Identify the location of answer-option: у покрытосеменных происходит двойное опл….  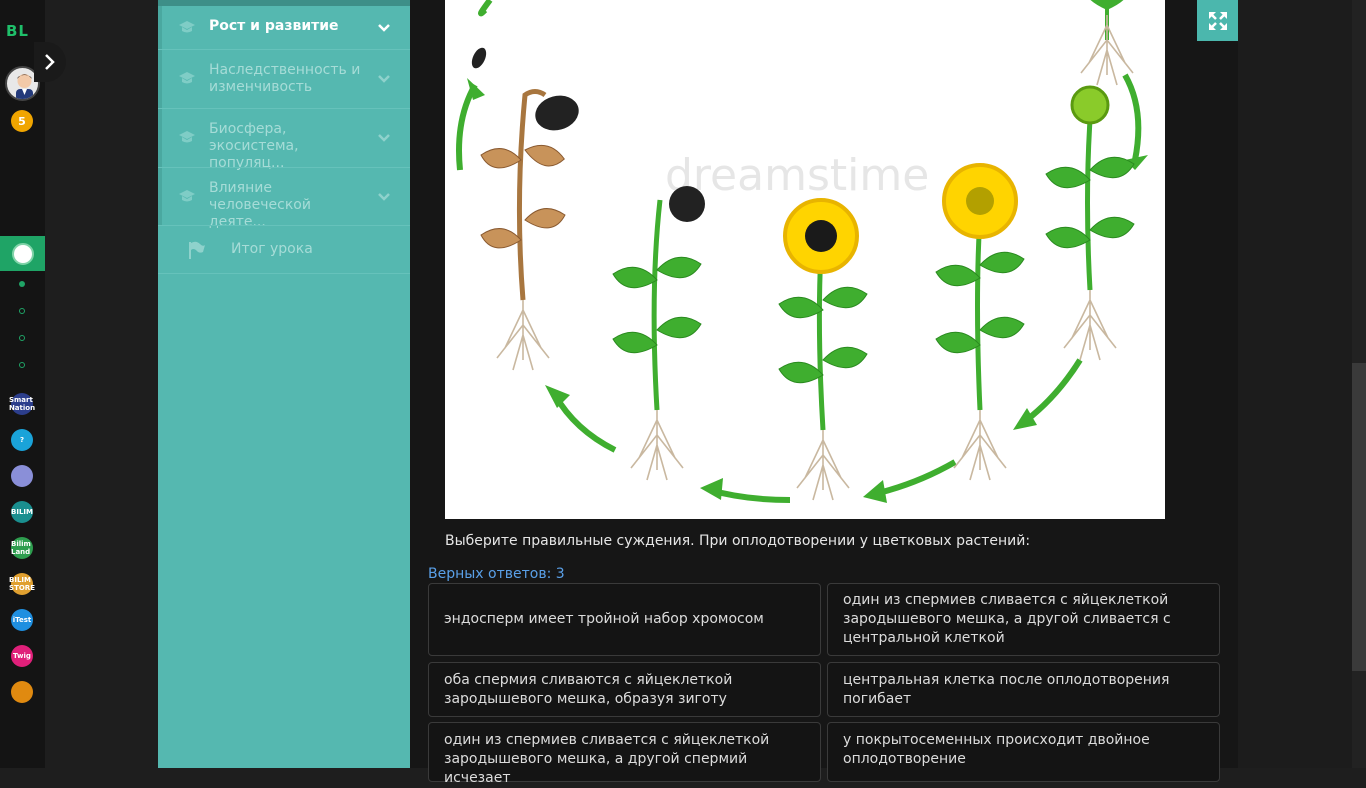
(1023, 752).